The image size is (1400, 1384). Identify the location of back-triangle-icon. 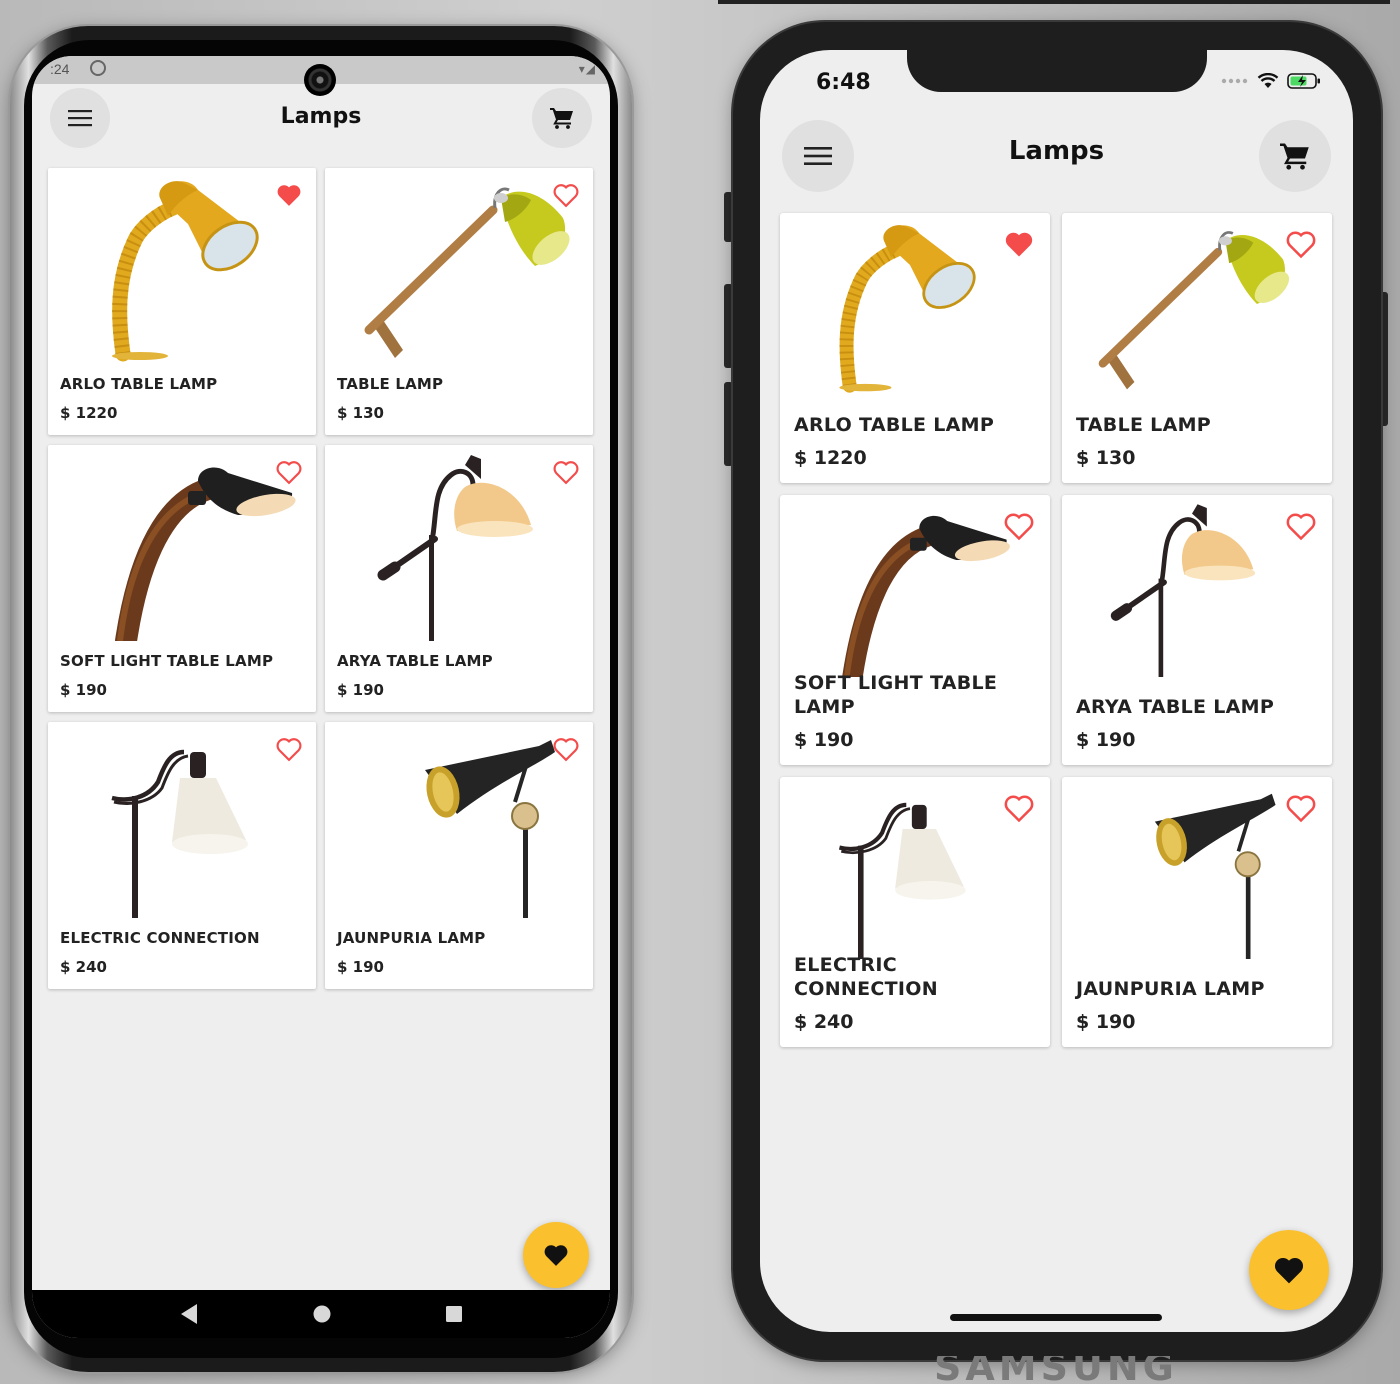
(189, 1314).